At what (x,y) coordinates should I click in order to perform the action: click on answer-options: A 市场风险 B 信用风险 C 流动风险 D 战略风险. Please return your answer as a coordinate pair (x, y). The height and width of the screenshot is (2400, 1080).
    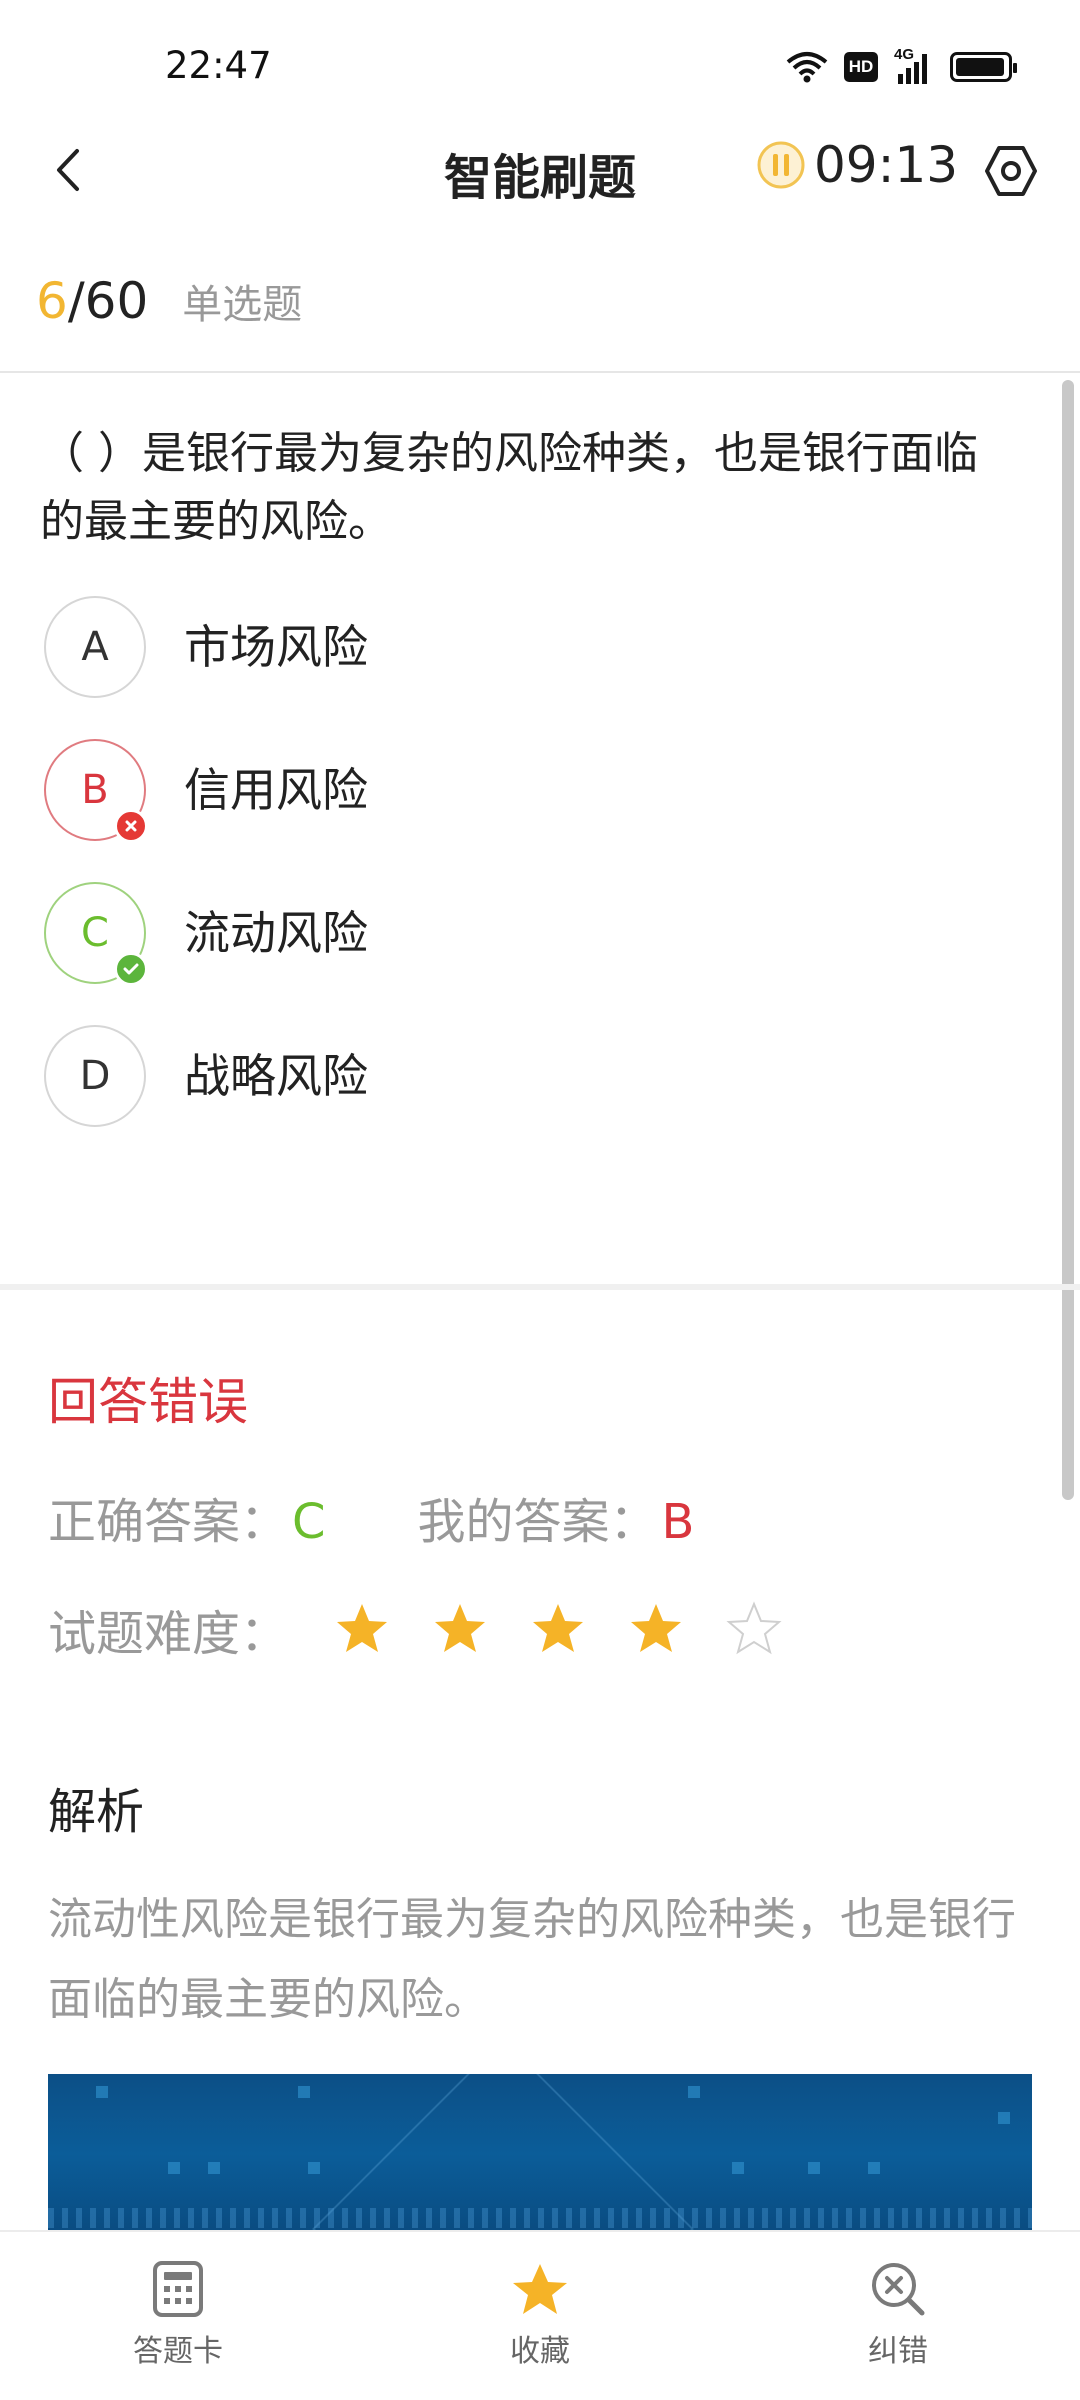
    Looking at the image, I should click on (206, 882).